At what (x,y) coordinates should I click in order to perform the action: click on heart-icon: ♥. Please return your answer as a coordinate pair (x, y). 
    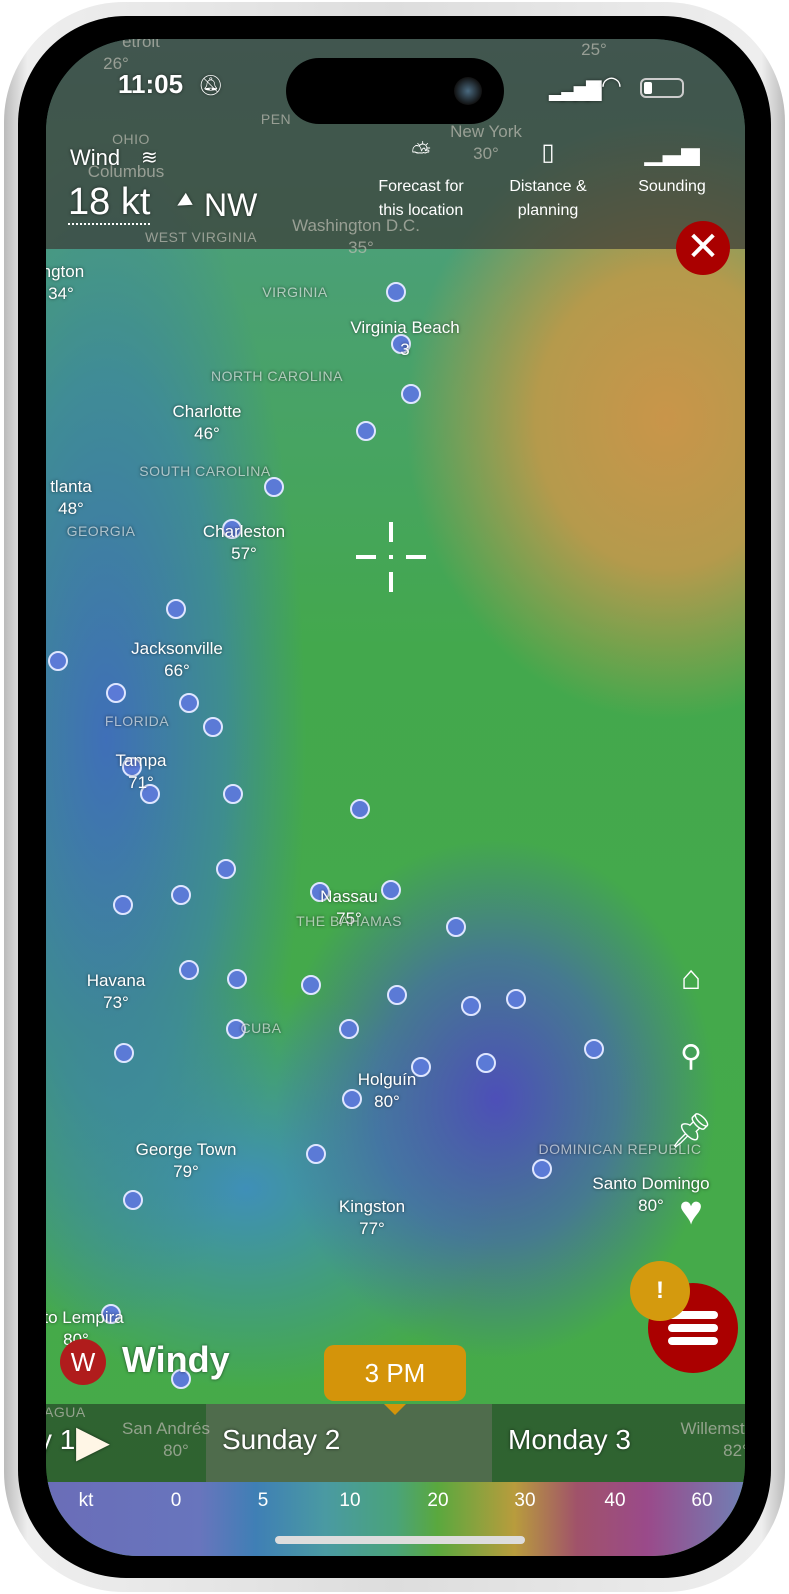
    Looking at the image, I should click on (691, 1211).